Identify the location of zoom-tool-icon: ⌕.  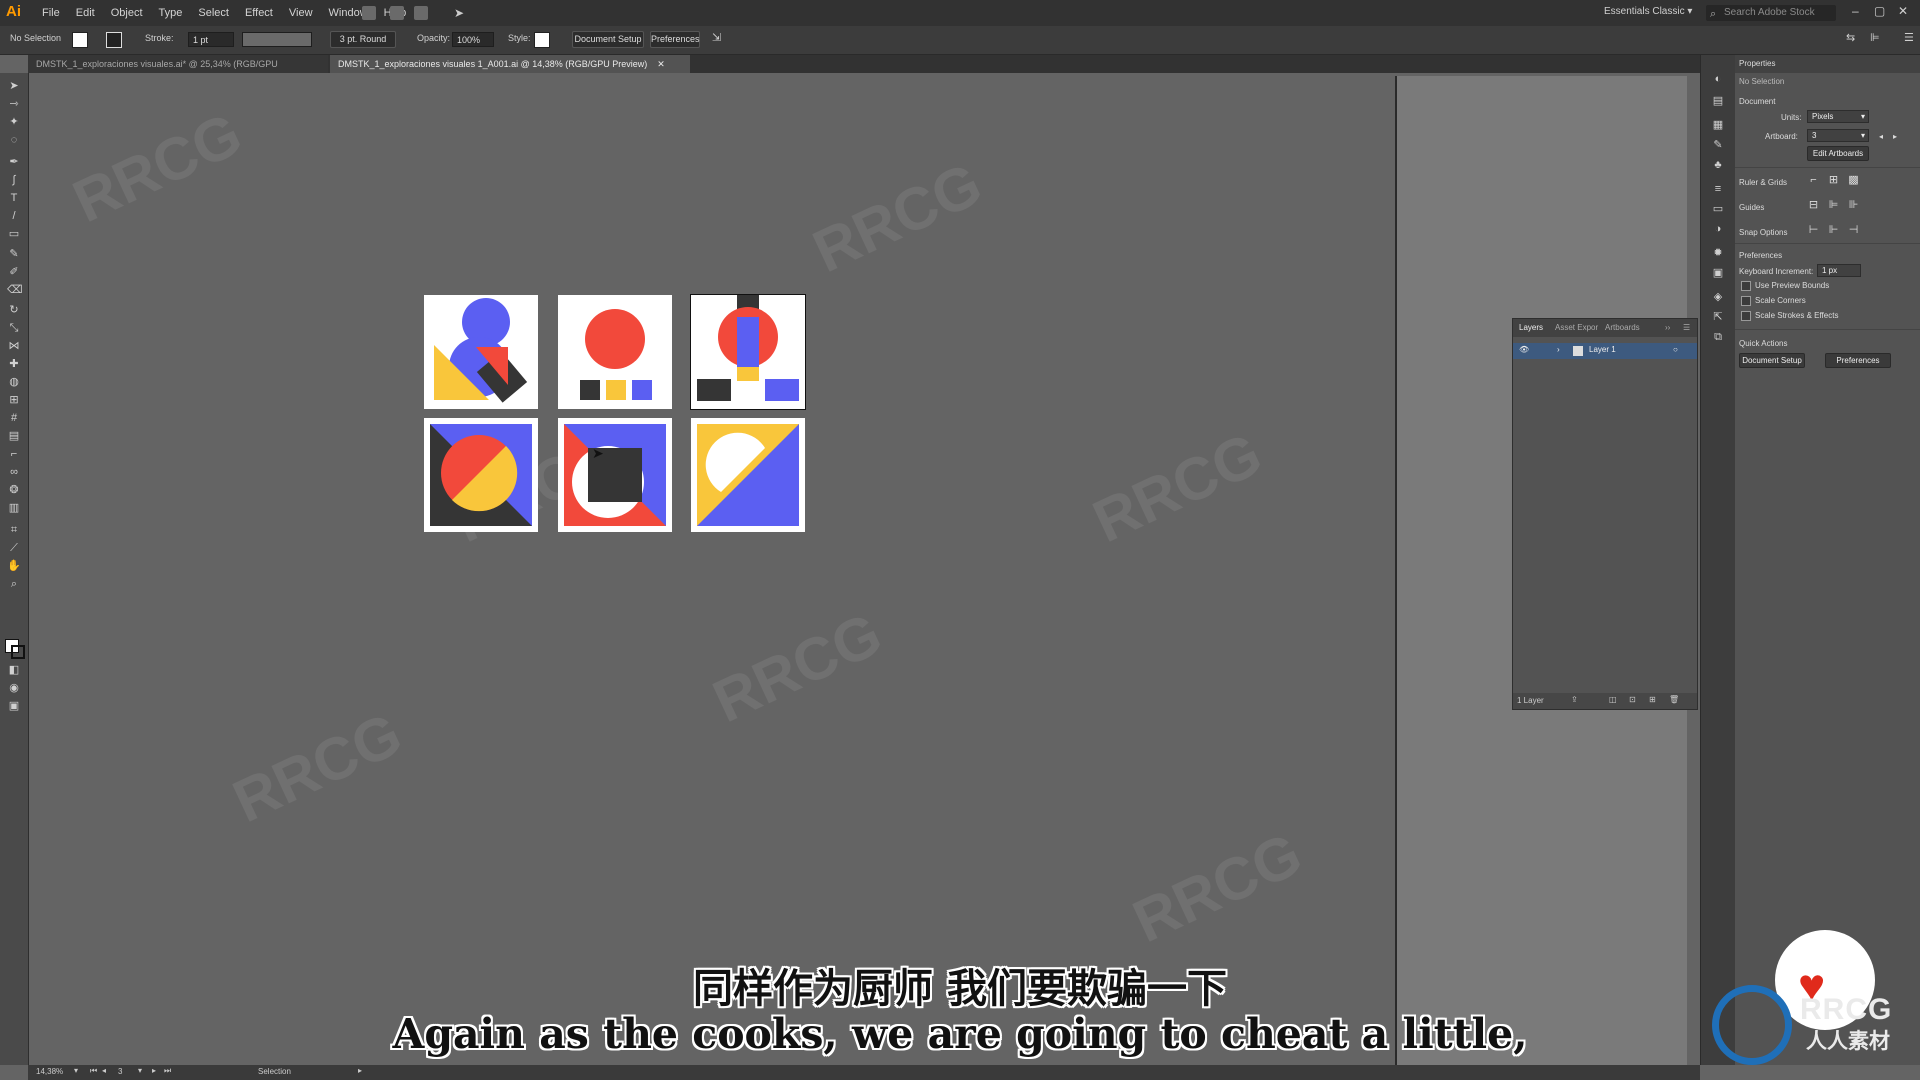
(14, 584).